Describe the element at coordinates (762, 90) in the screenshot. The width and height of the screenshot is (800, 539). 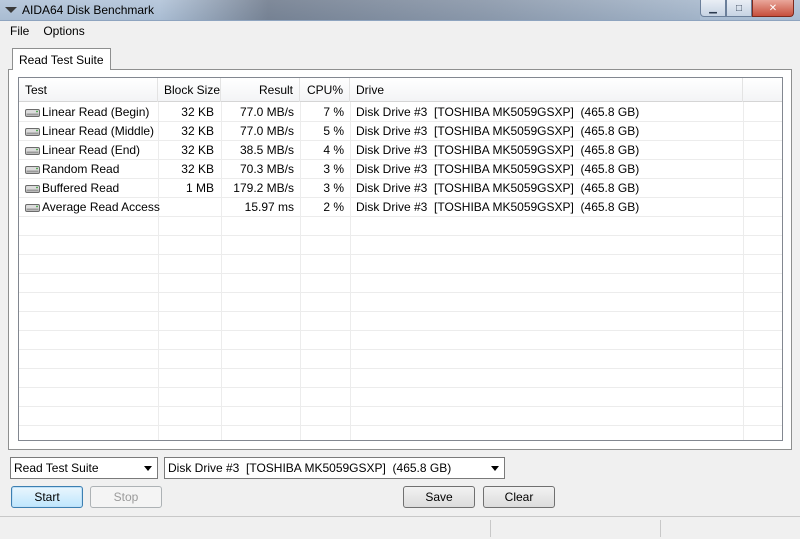
I see `column-header-filler` at that location.